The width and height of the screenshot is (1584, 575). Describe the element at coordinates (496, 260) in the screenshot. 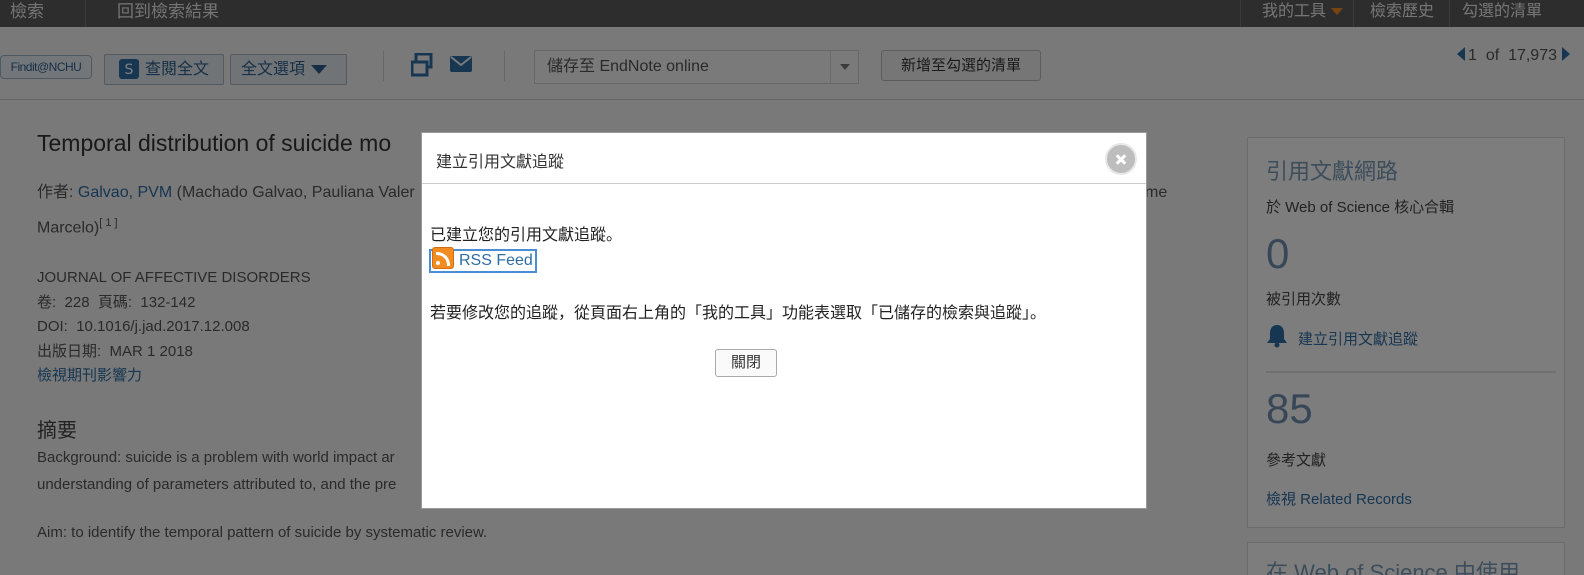

I see `rss-feed-label: RSS Feed` at that location.